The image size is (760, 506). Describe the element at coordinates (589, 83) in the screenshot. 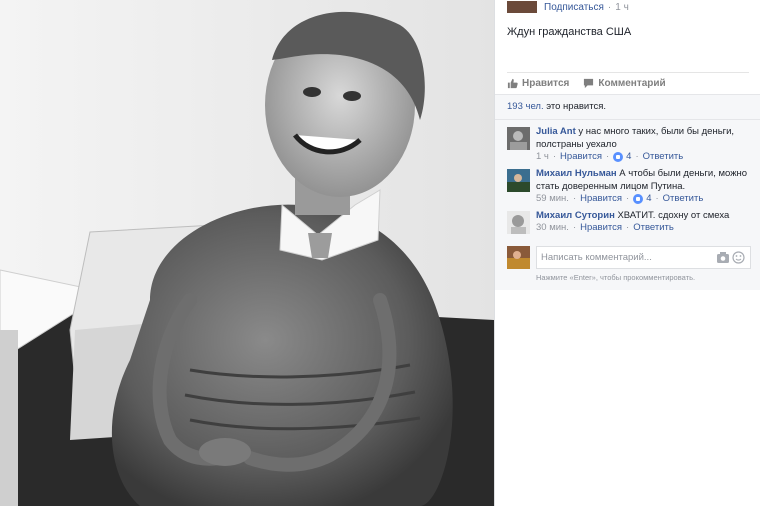

I see `comment-icon` at that location.